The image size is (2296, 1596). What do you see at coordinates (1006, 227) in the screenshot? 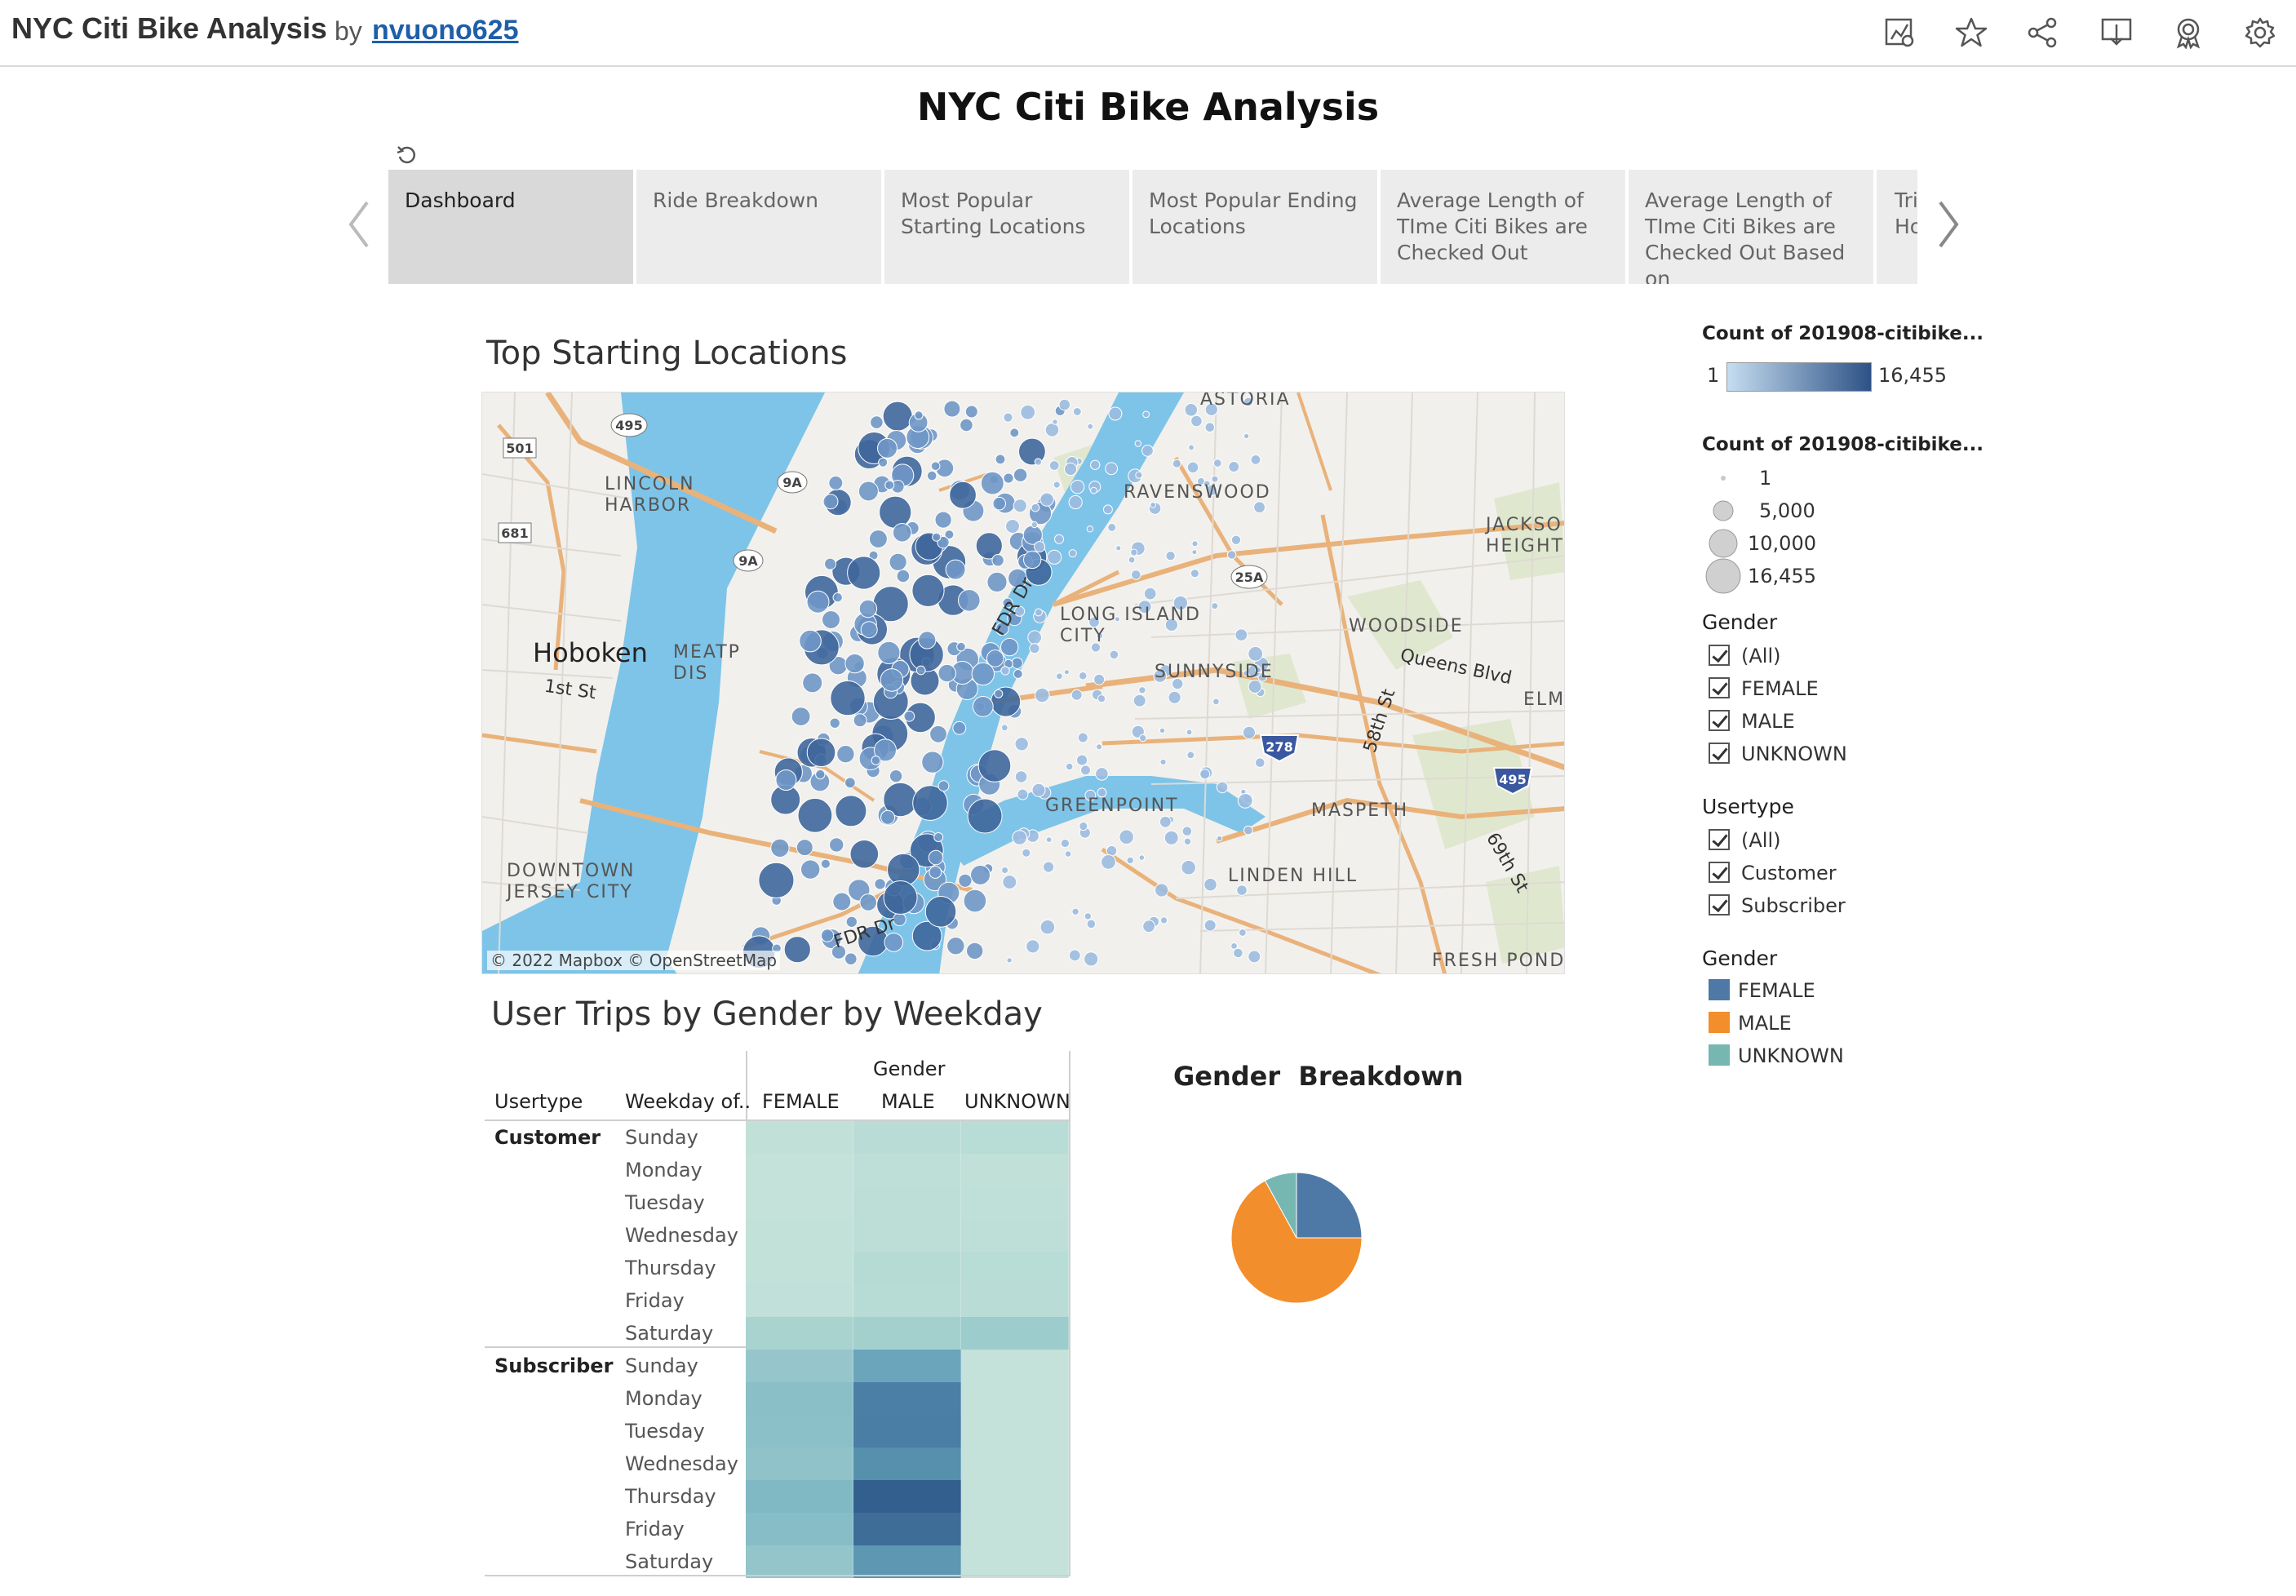
I see `story-tab-popular-starting: Most Popular Starting Locations` at bounding box center [1006, 227].